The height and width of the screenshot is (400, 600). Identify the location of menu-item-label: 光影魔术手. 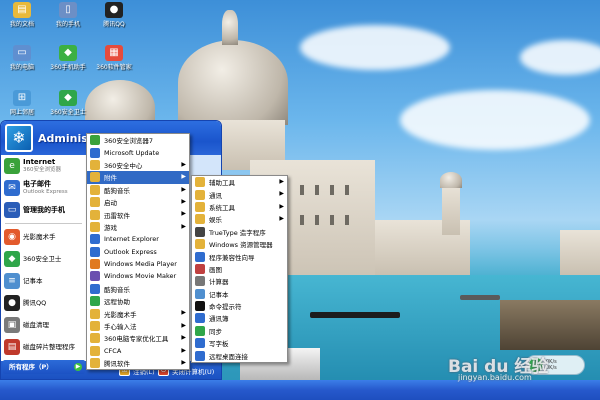
(120, 314).